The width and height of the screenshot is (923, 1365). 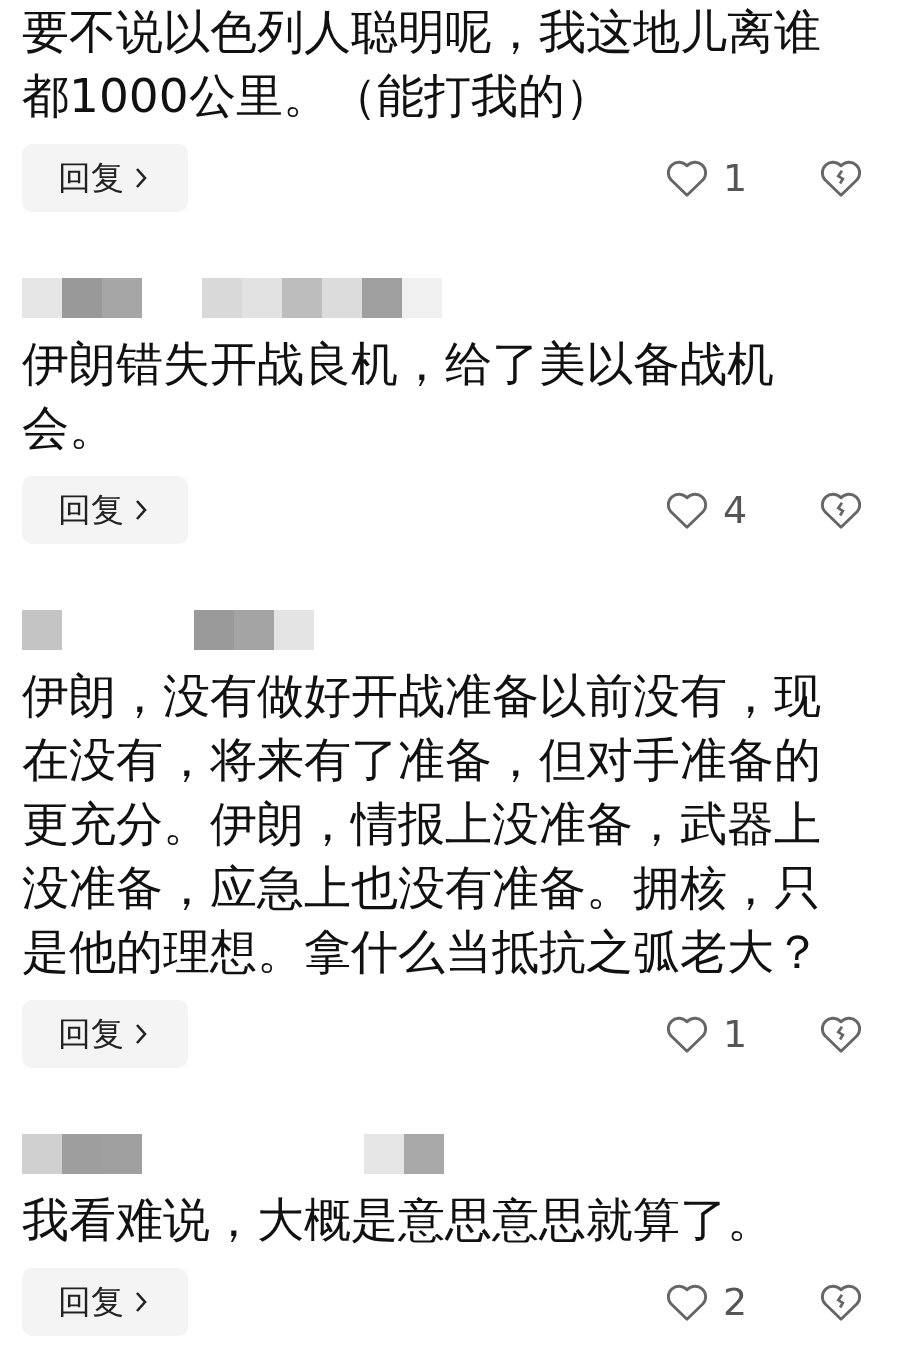 I want to click on like-count: 2, so click(x=736, y=1302).